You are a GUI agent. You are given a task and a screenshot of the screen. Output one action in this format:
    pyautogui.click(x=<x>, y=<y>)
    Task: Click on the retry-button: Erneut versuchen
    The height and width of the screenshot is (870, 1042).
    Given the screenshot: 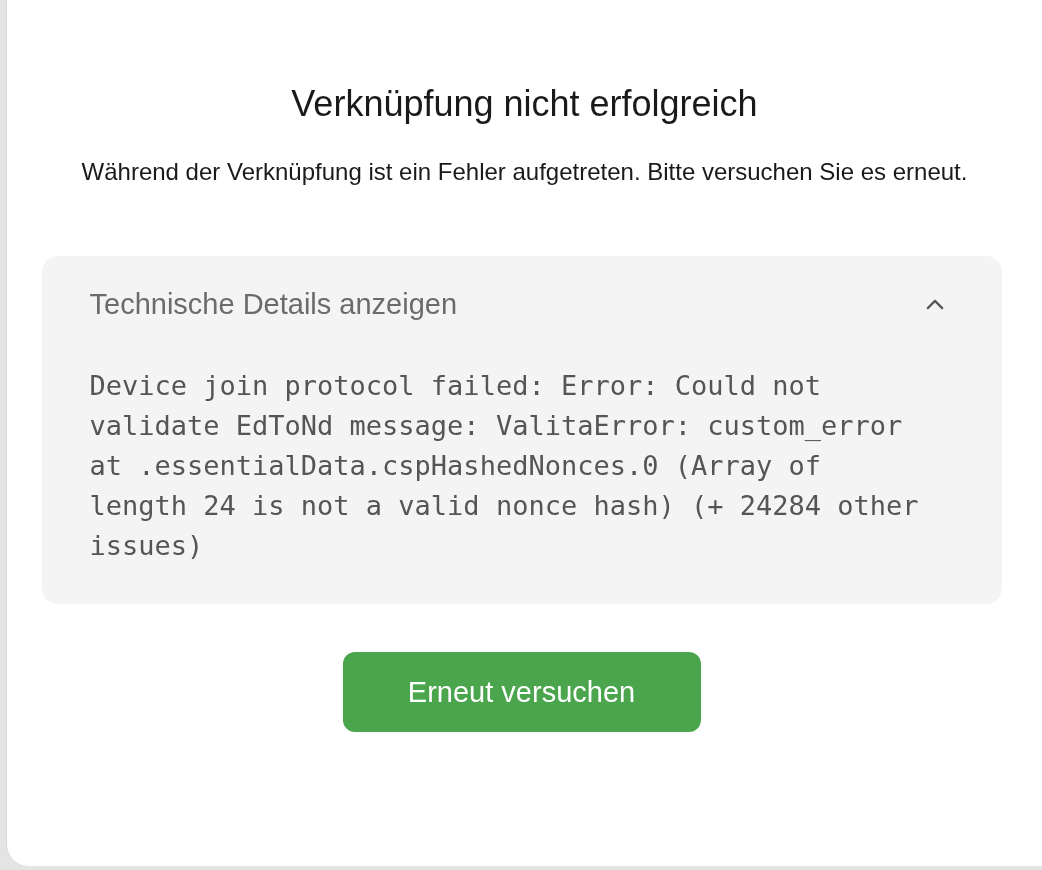 What is the action you would take?
    pyautogui.click(x=521, y=692)
    